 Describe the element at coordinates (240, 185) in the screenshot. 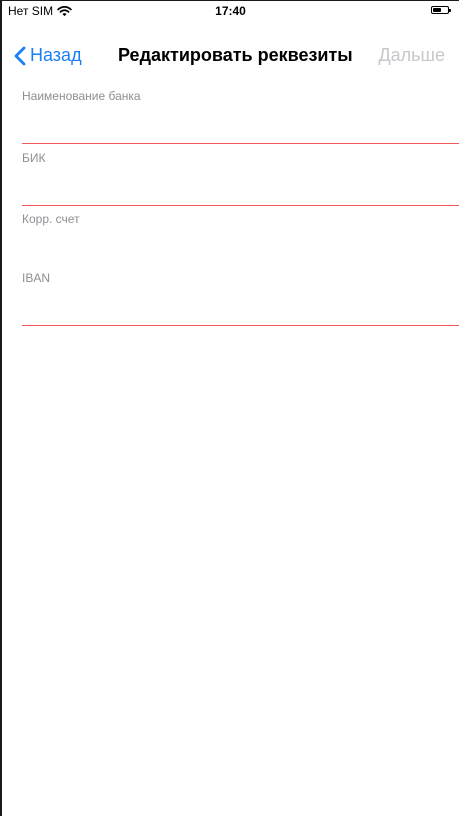

I see `bik-input` at that location.